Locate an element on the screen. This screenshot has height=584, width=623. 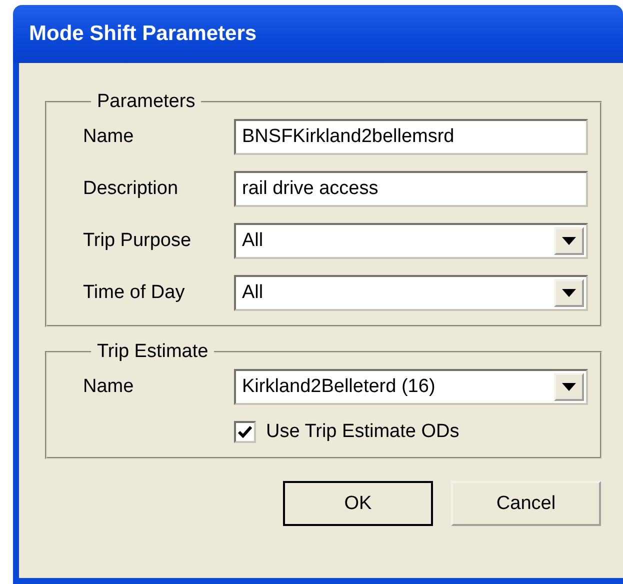
field-label: Description is located at coordinates (131, 189).